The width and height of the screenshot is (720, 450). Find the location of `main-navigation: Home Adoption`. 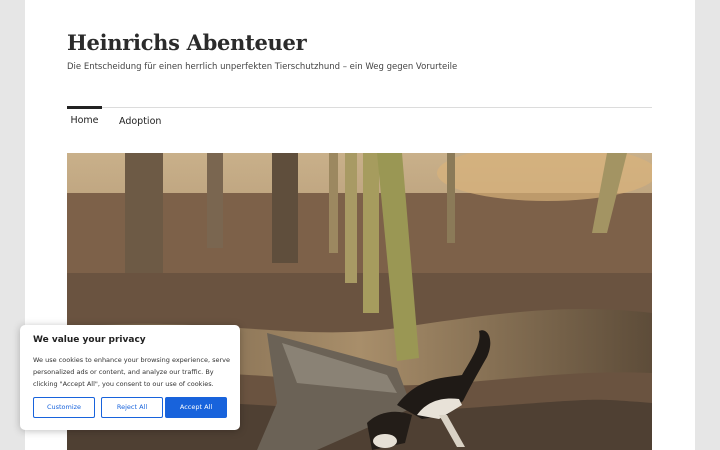

main-navigation: Home Adoption is located at coordinates (359, 121).